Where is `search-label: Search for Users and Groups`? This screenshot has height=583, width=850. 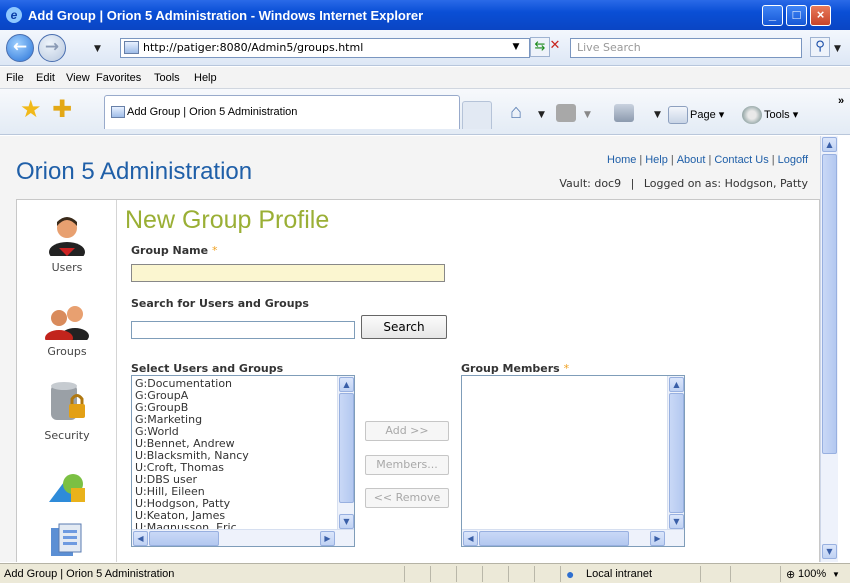
search-label: Search for Users and Groups is located at coordinates (220, 303).